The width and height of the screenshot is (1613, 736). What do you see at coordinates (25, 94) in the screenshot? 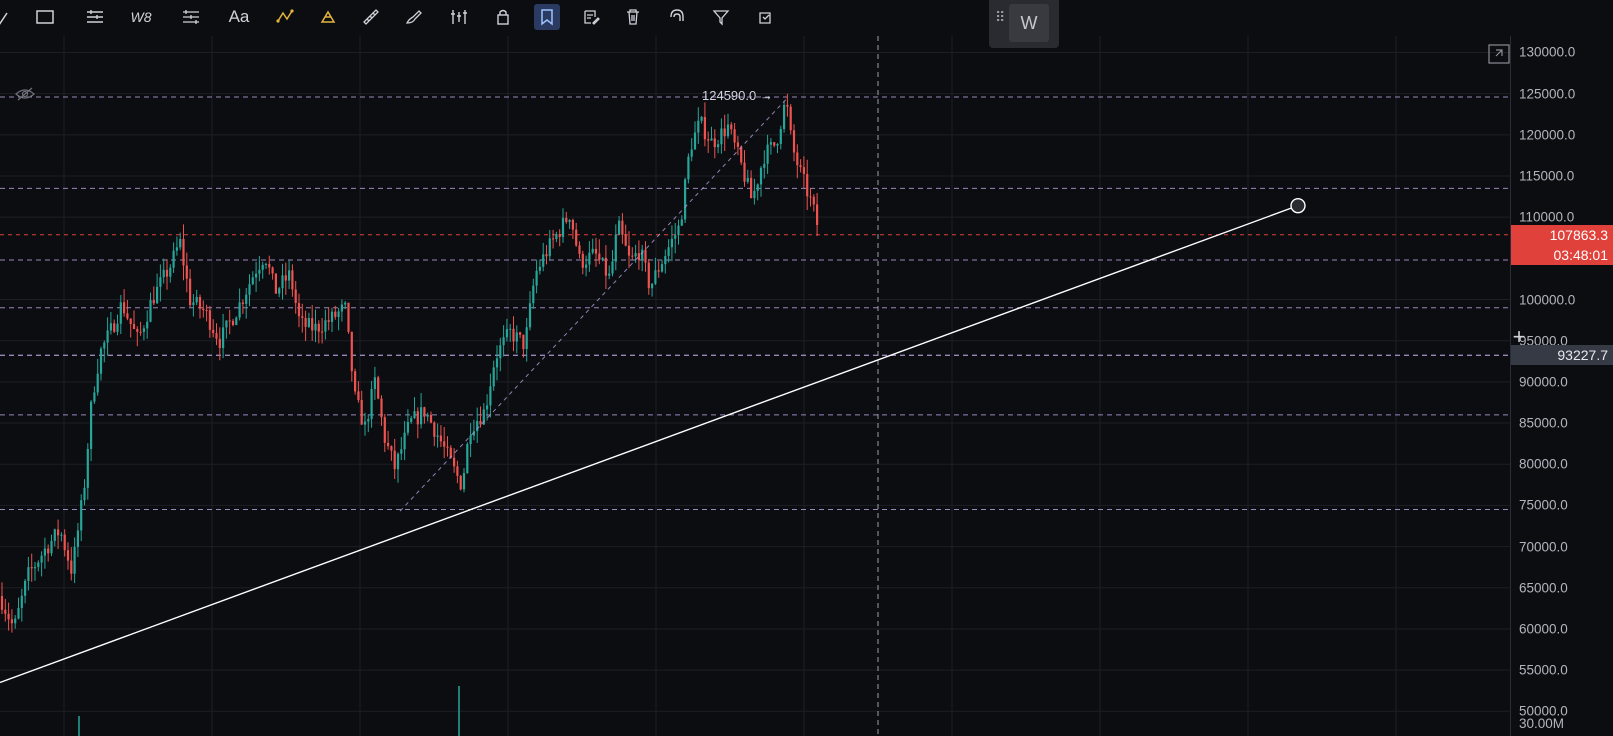
I see `eye-hidden-icon` at bounding box center [25, 94].